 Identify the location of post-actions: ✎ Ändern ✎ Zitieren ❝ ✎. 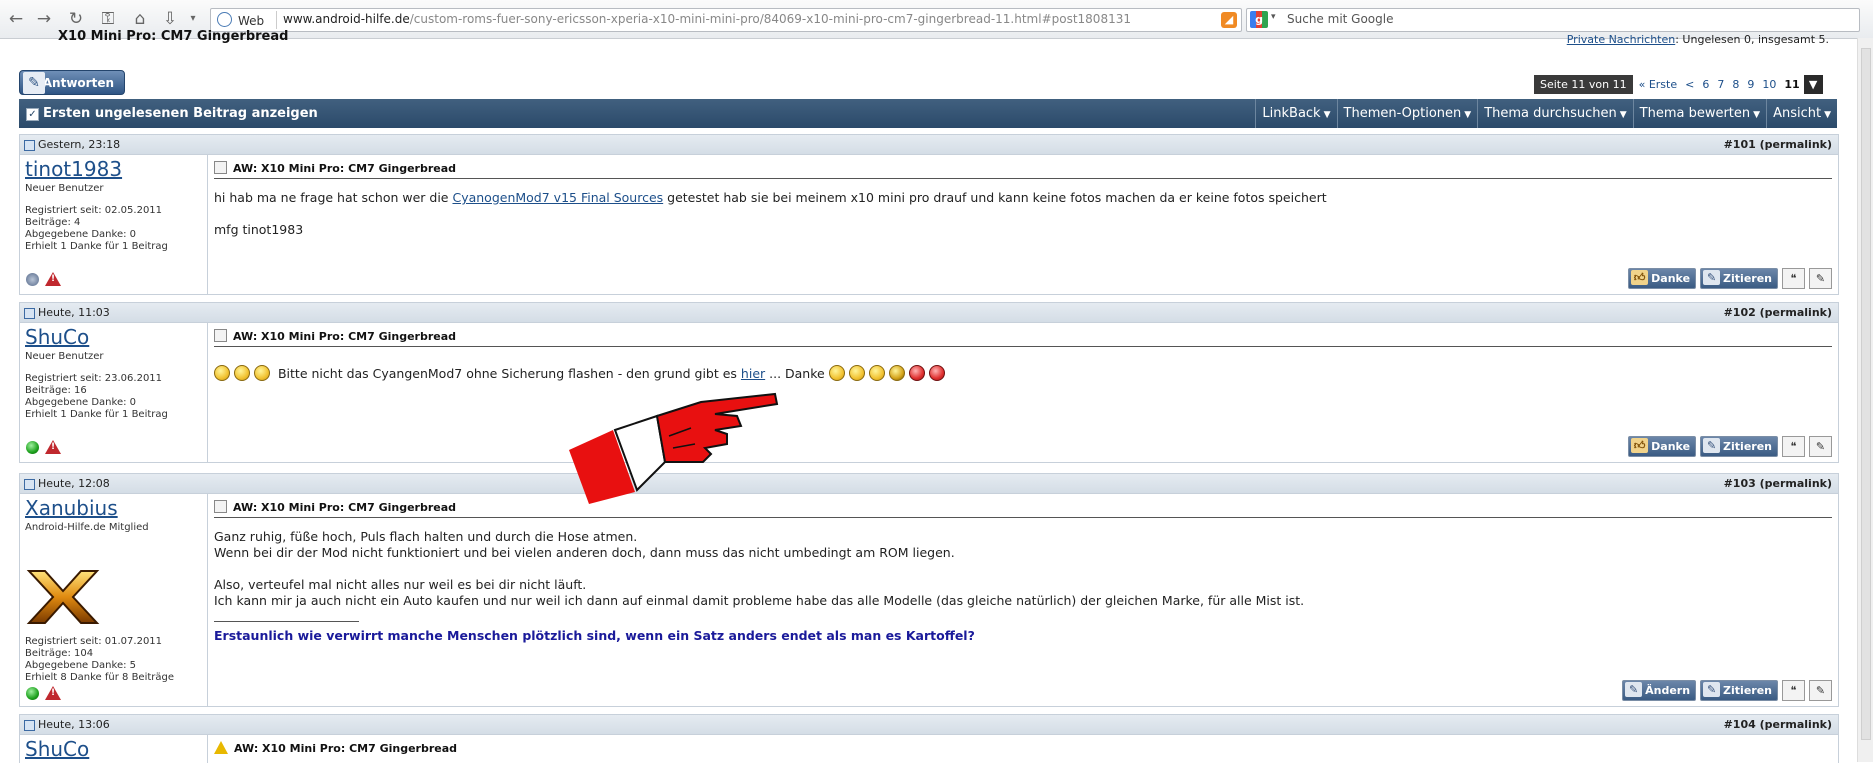
(1727, 690).